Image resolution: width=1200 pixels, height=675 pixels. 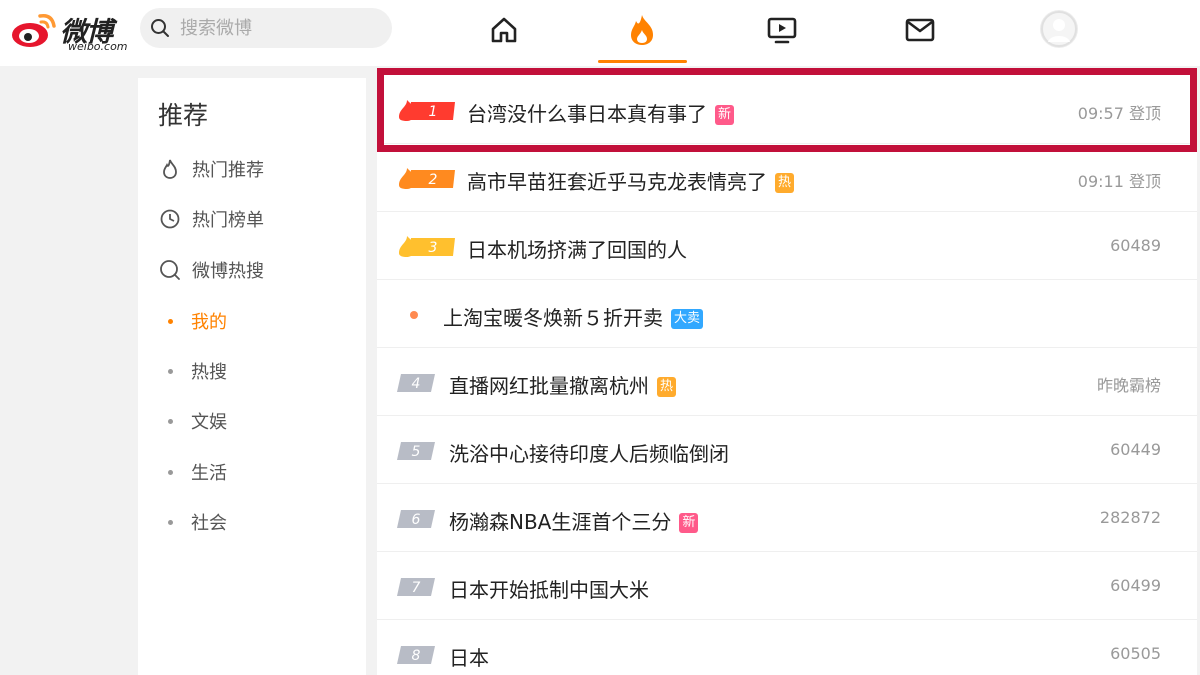 I want to click on hot-search-item: 8 日本 60505, so click(x=787, y=647).